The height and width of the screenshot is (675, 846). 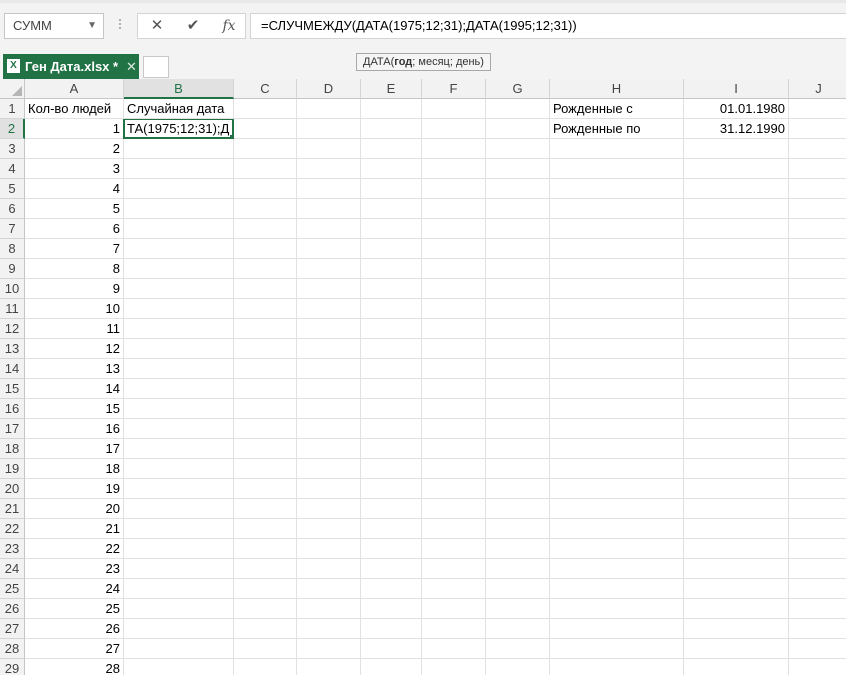 What do you see at coordinates (391, 289) in the screenshot?
I see `cell-e10` at bounding box center [391, 289].